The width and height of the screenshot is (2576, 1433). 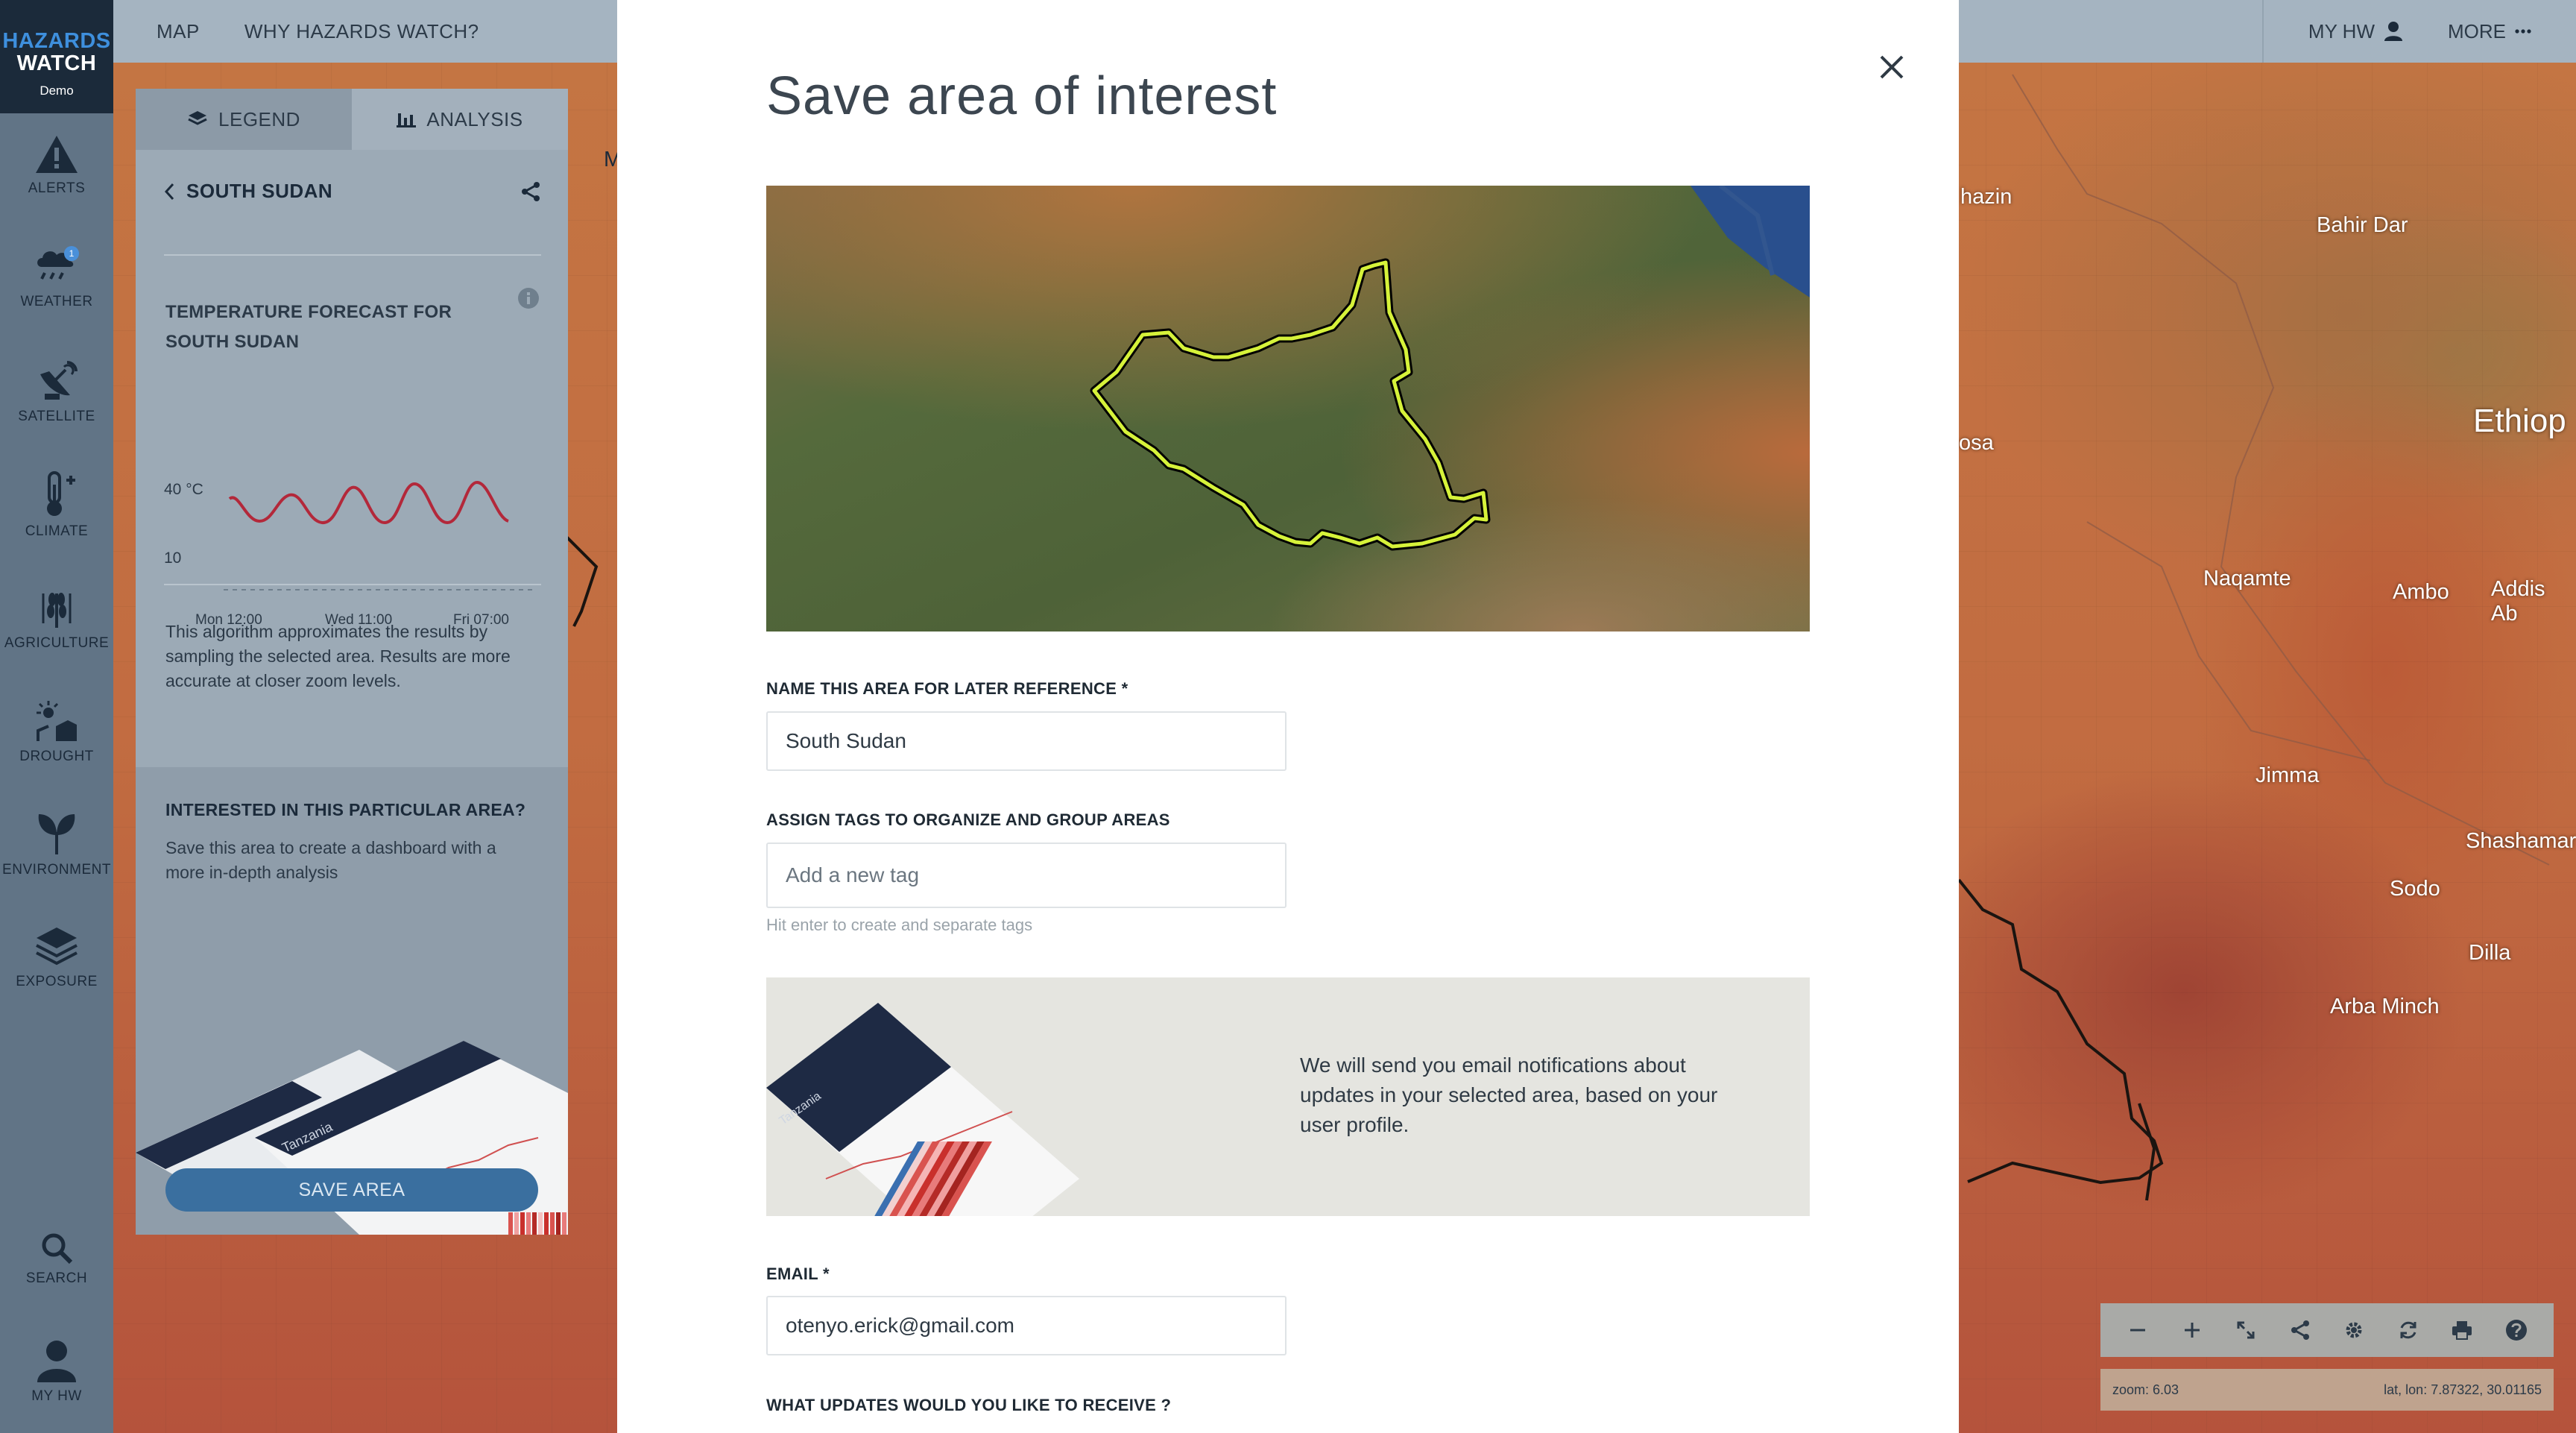 What do you see at coordinates (2462, 1330) in the screenshot?
I see `print-button` at bounding box center [2462, 1330].